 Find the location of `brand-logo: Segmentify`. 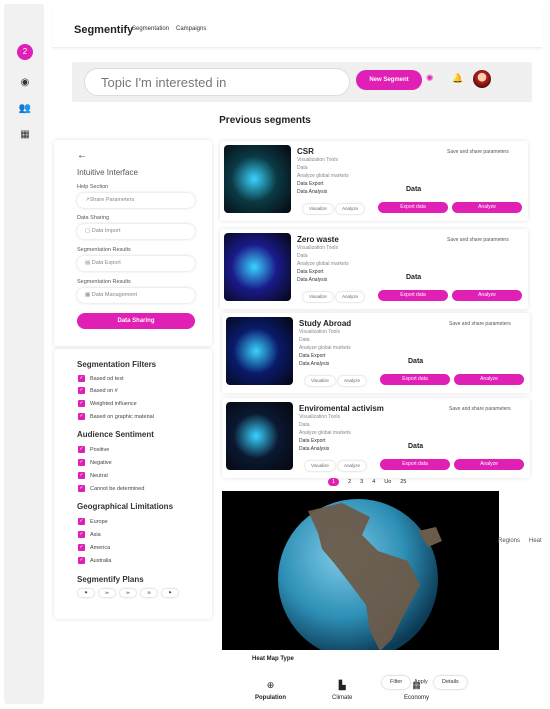

brand-logo: Segmentify is located at coordinates (103, 30).